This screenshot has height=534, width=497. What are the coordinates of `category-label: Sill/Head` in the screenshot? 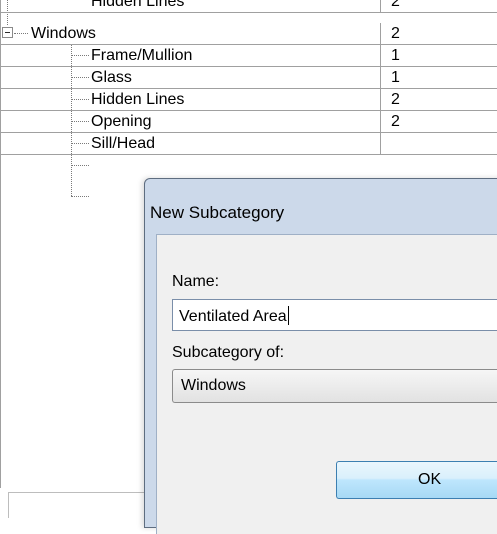 It's located at (123, 143).